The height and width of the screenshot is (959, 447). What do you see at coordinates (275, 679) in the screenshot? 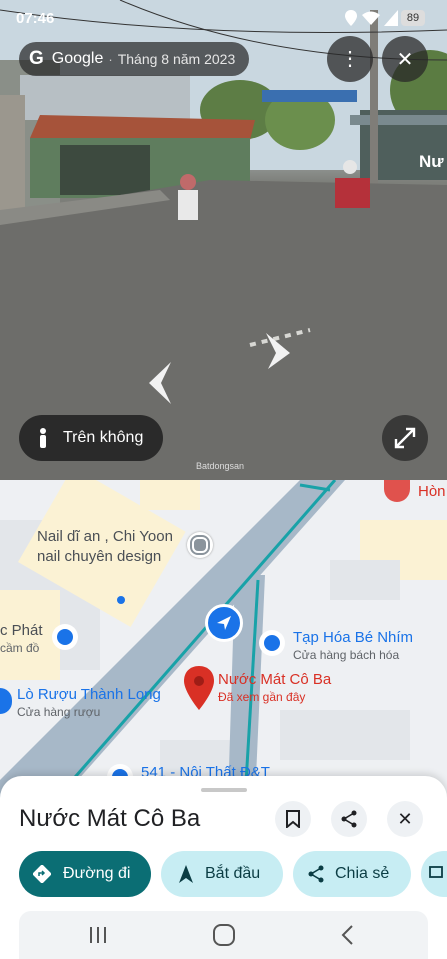
I see `poi-name: Nước Mát Cô Ba` at bounding box center [275, 679].